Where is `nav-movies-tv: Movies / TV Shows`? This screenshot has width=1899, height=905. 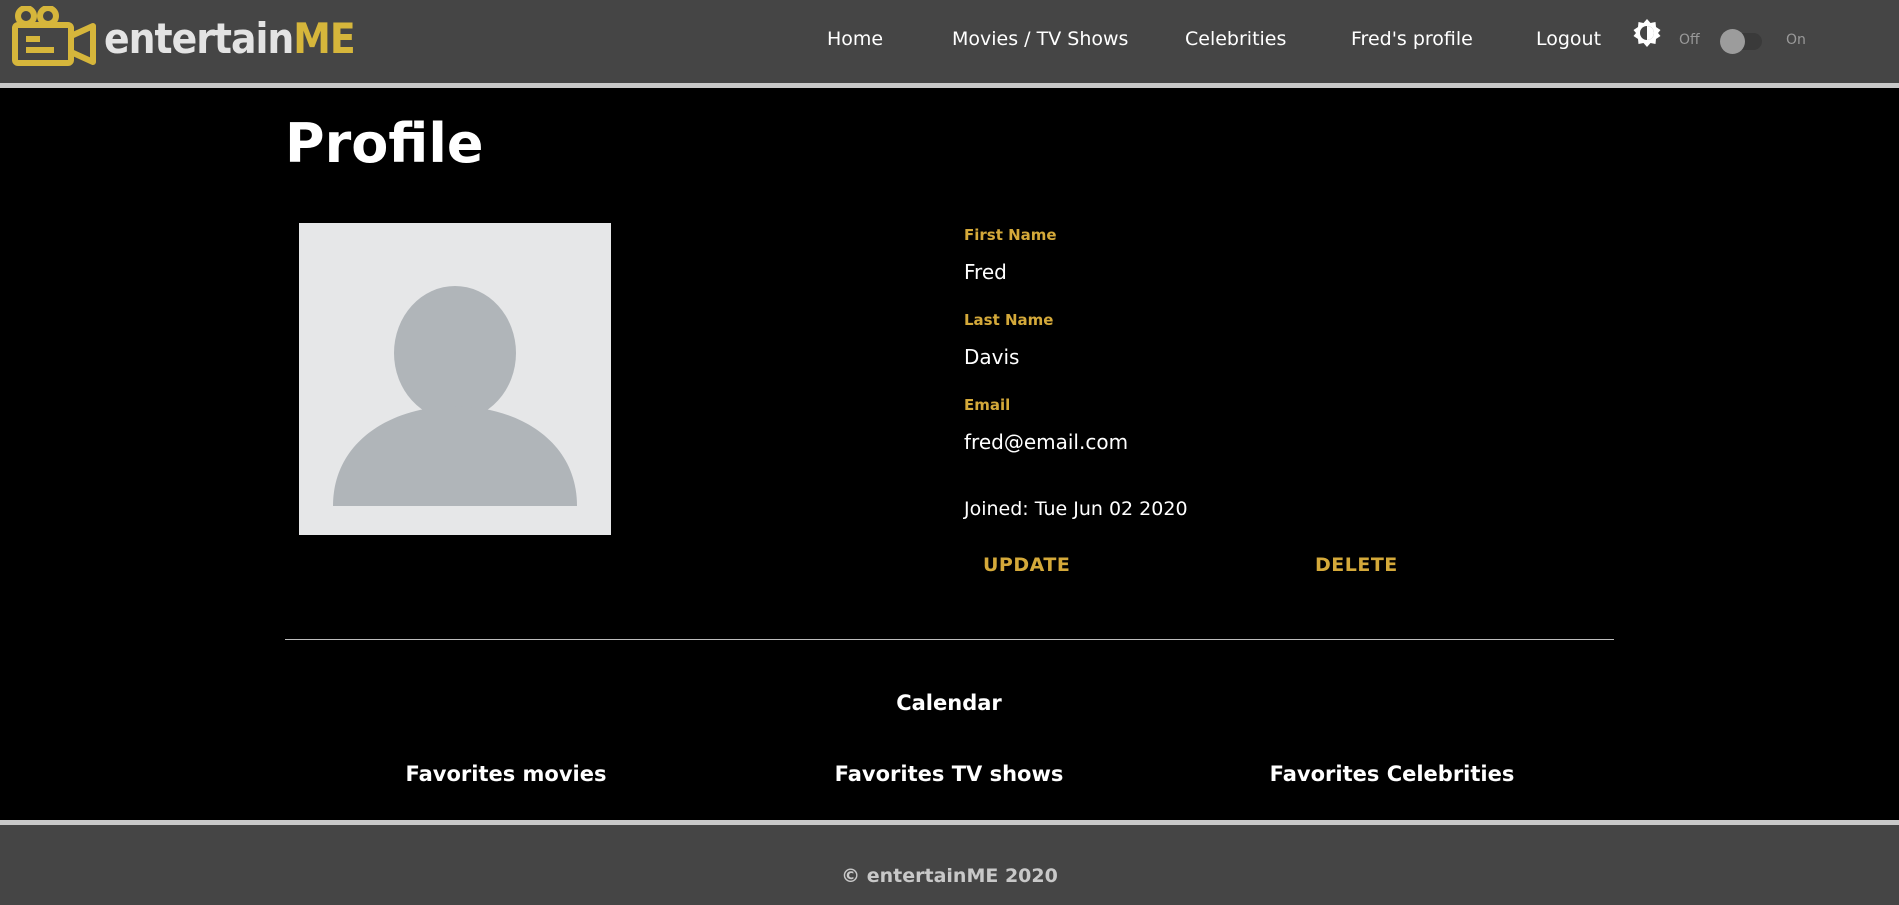
nav-movies-tv: Movies / TV Shows is located at coordinates (1040, 39).